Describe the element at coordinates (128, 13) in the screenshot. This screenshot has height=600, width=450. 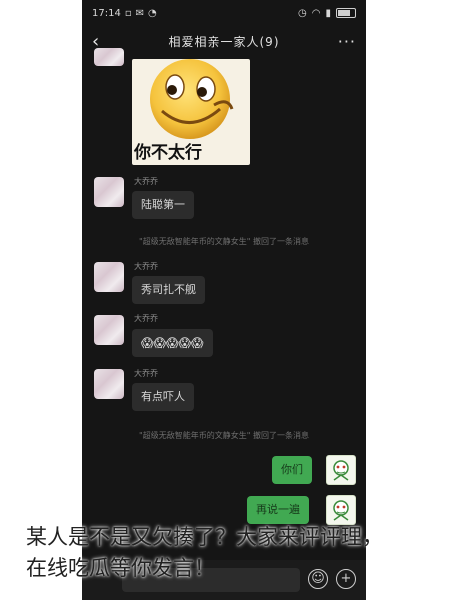
I see `notification-icon: ▫` at that location.